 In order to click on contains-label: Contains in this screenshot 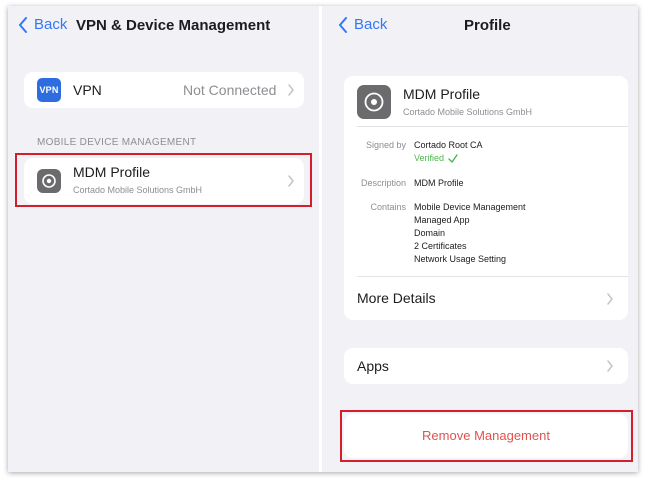, I will do `click(388, 207)`.